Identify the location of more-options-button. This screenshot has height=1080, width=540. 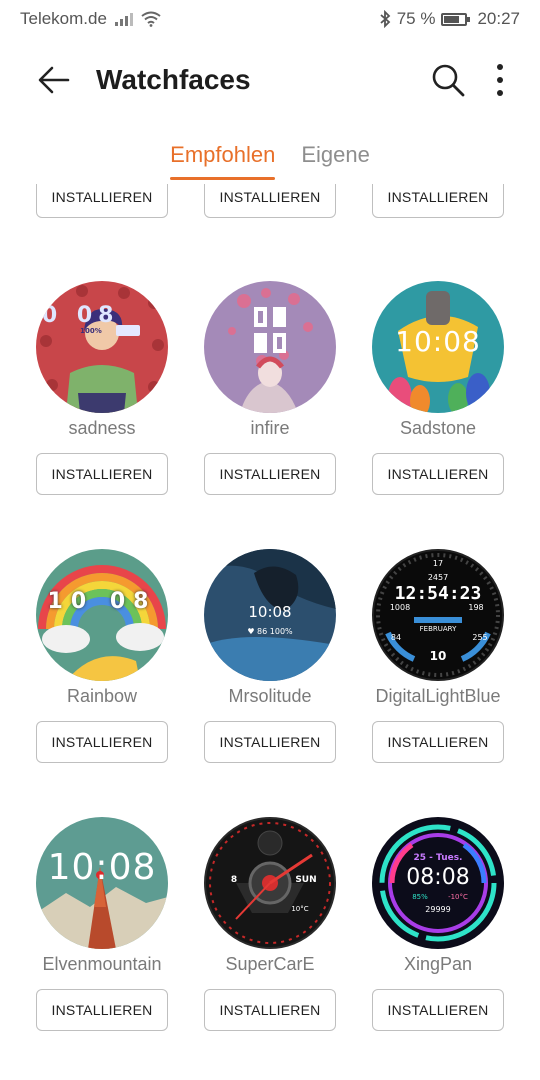
(500, 80).